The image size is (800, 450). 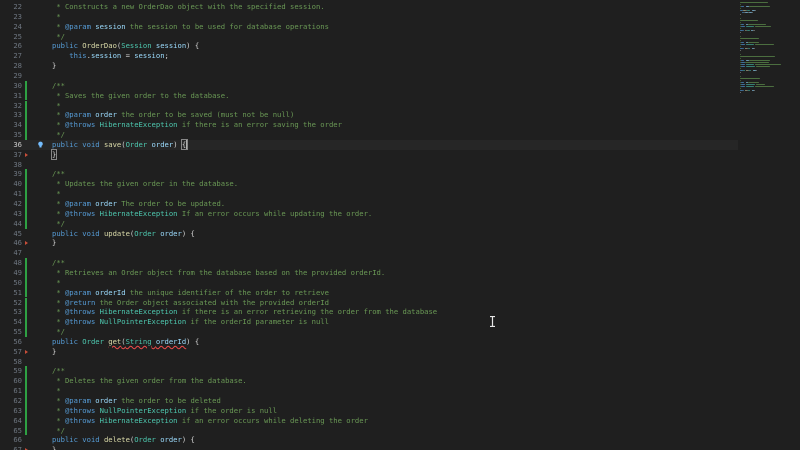 I want to click on code-line: 50 *, so click(x=369, y=282).